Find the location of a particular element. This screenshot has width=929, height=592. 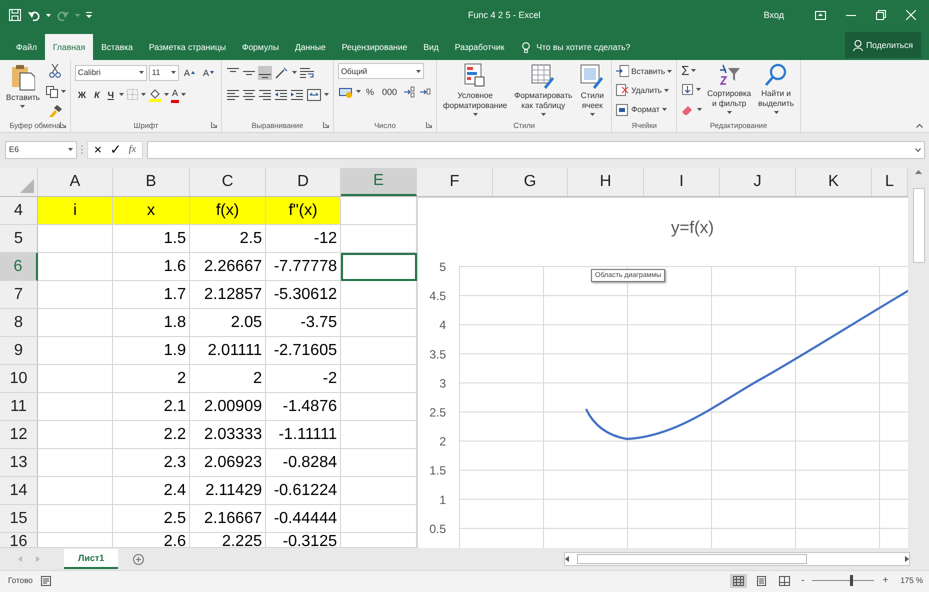

ribbon-tab: Главная is located at coordinates (69, 47).